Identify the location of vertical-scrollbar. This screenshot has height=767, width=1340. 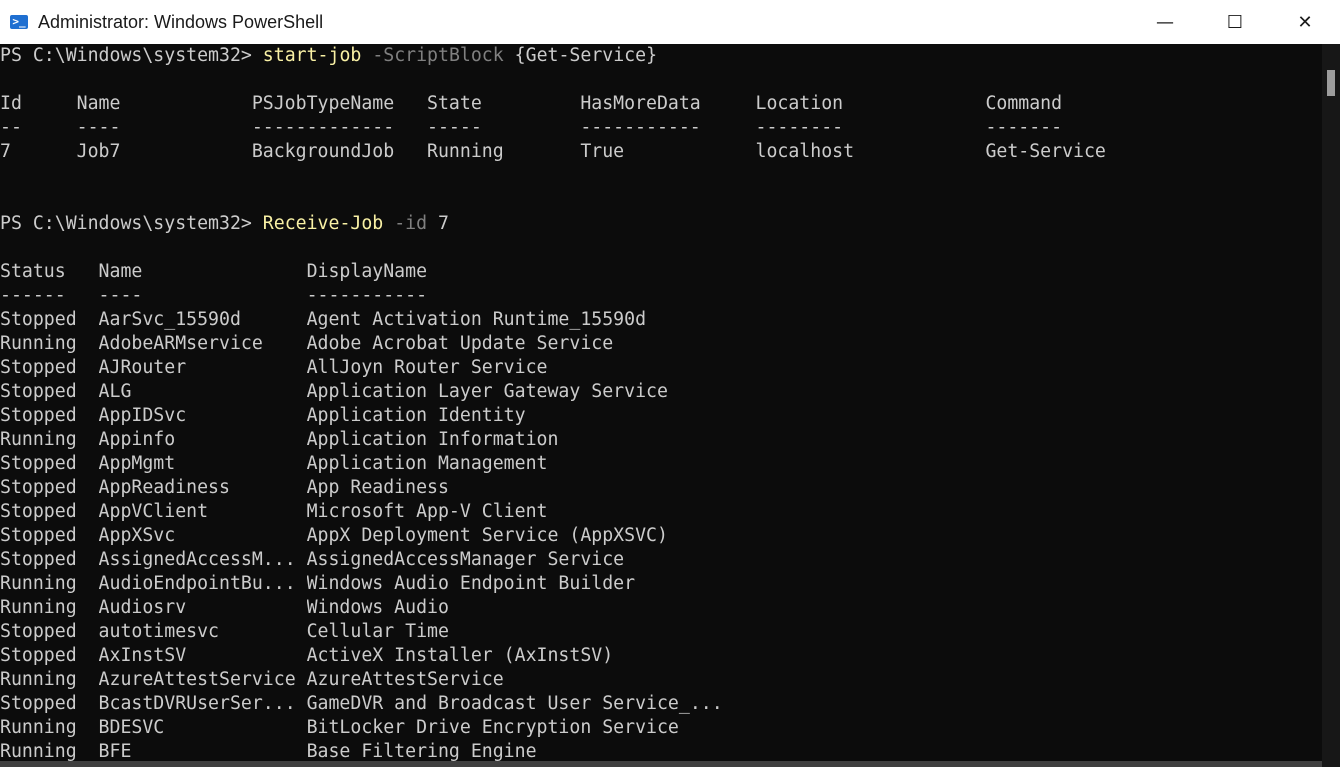
(1331, 405).